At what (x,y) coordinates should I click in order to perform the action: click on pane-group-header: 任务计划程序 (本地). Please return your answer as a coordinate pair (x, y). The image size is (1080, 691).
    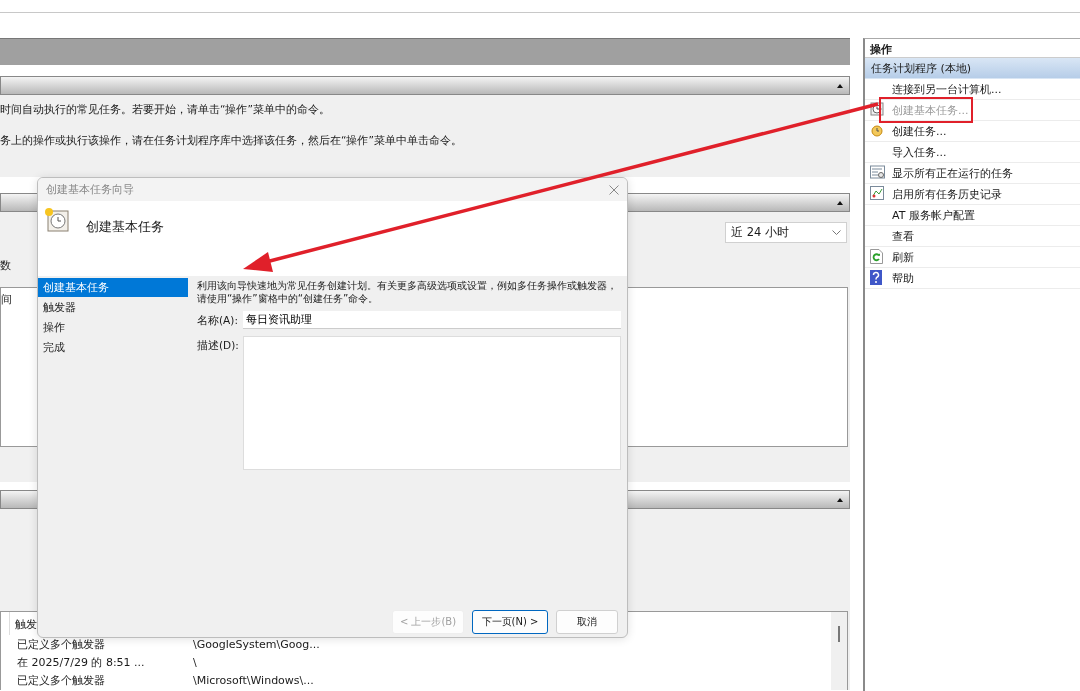
    Looking at the image, I should click on (972, 68).